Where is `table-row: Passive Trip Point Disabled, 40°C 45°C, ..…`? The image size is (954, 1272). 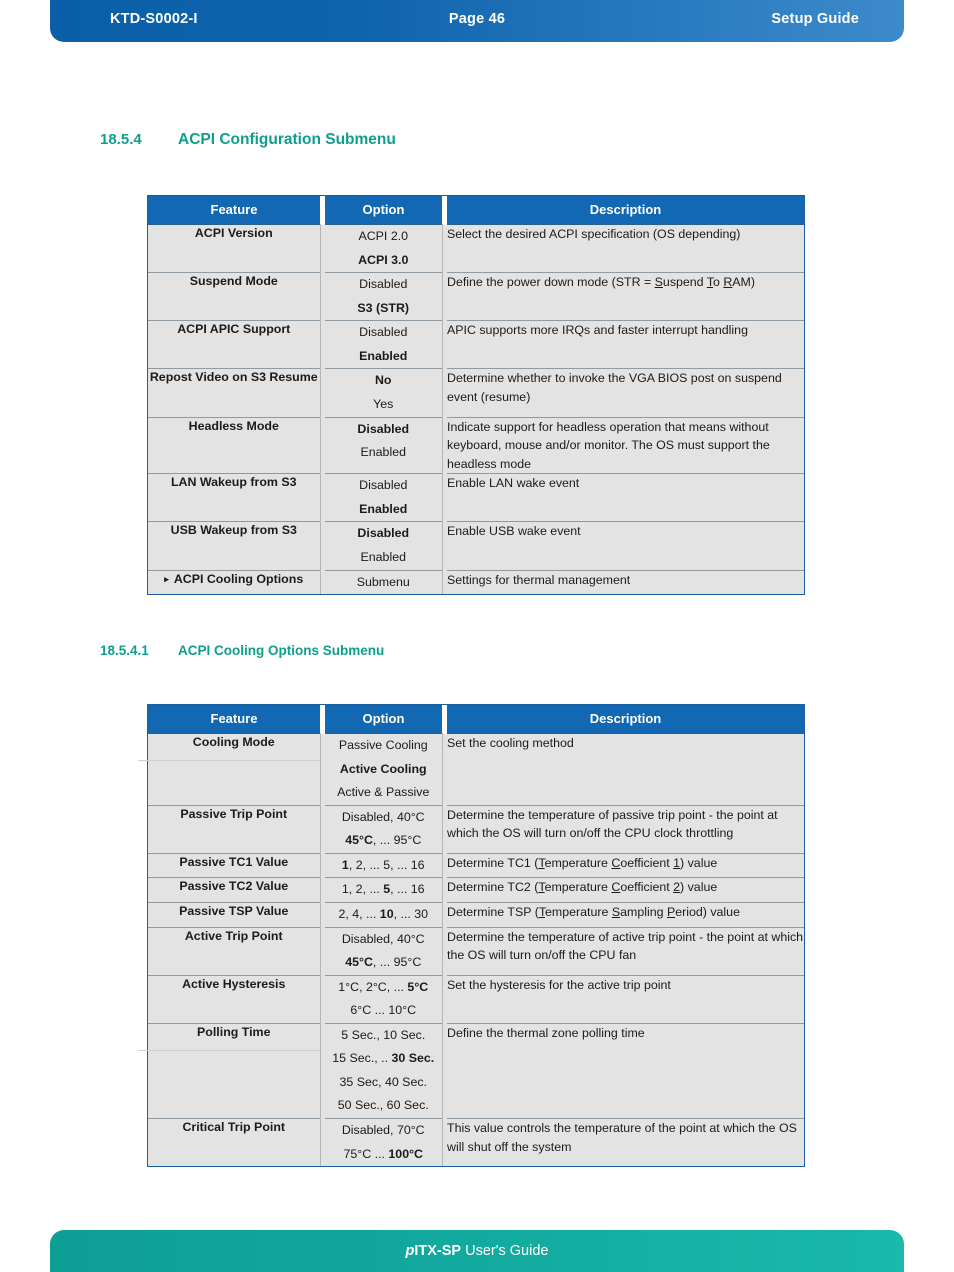
table-row: Passive Trip Point Disabled, 40°C 45°C, ..… is located at coordinates (476, 829).